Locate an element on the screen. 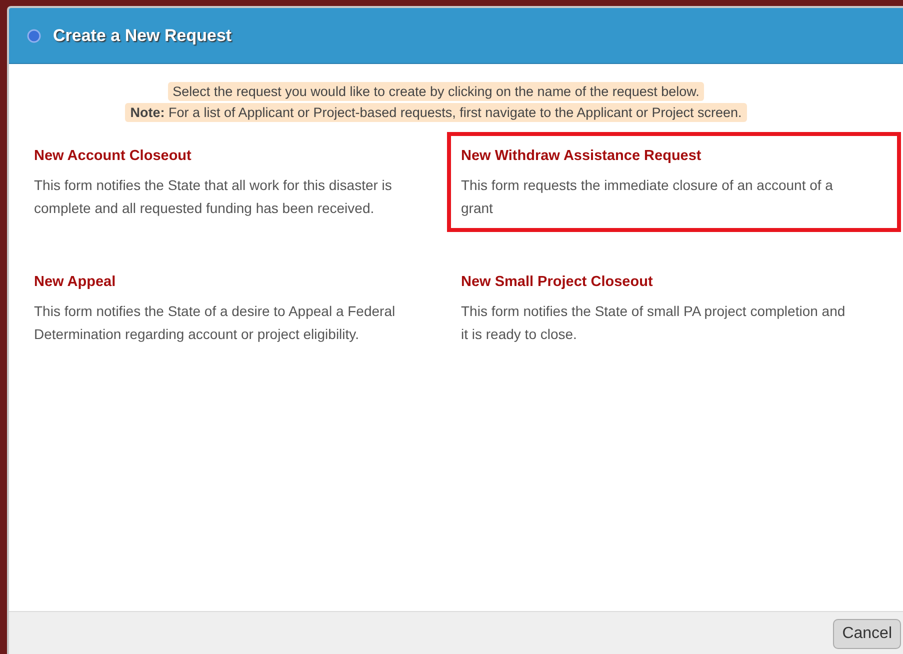  instruction-text: Select the request you would like to create by clicking on the name of the request below. is located at coordinates (436, 91).